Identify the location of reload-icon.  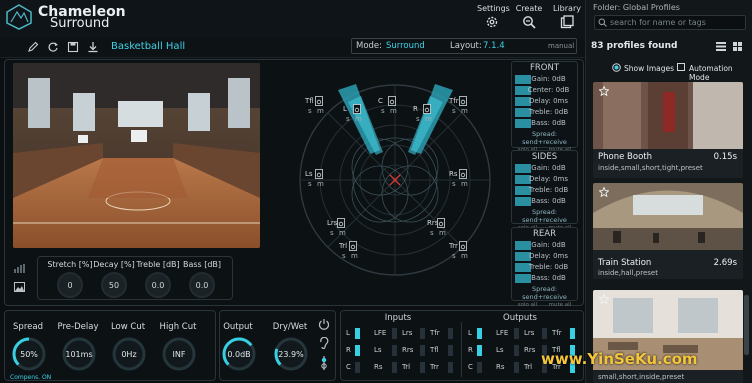
(53, 47).